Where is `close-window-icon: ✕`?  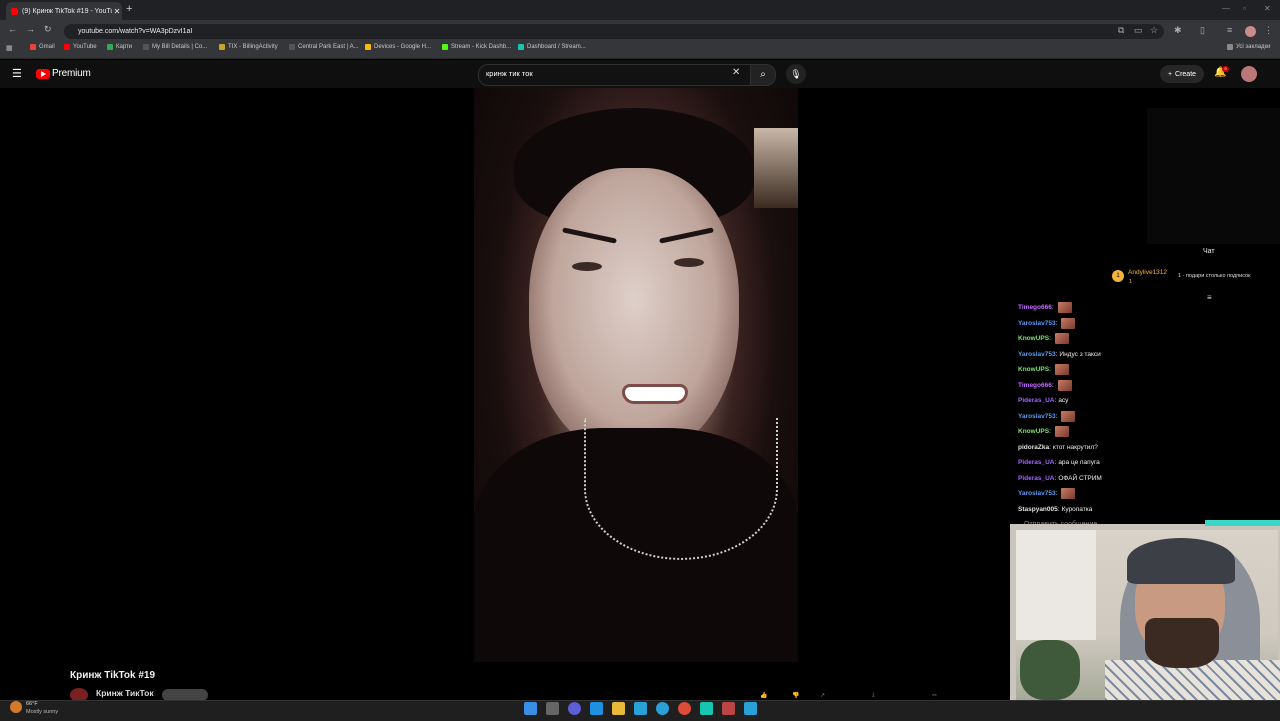
close-window-icon: ✕ is located at coordinates (1267, 8).